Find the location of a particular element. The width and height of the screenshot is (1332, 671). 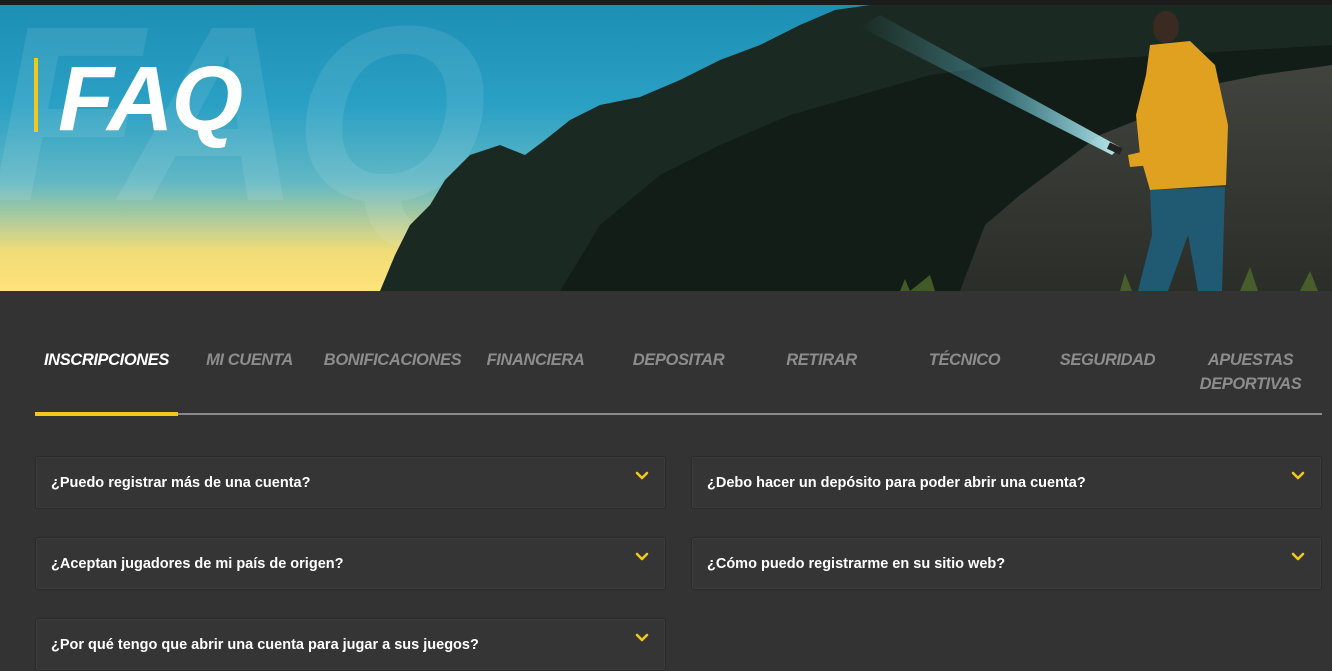

tab-seguridad: SEGURIDAD is located at coordinates (1107, 360).